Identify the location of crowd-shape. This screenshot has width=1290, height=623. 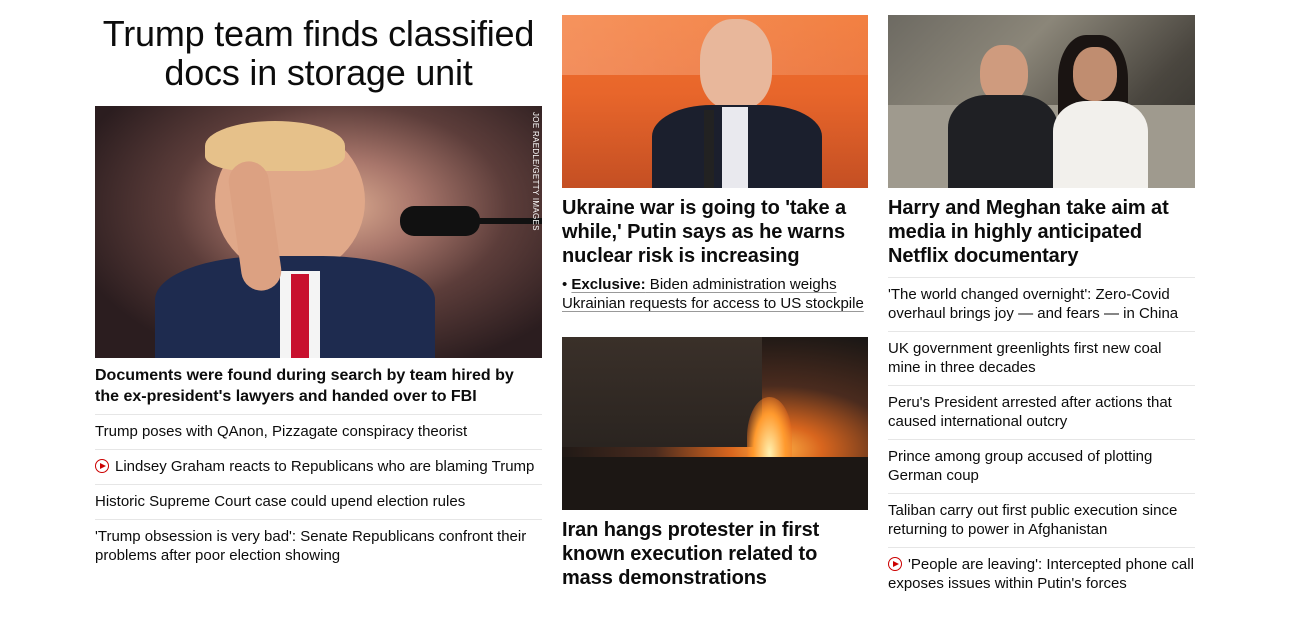
(715, 483).